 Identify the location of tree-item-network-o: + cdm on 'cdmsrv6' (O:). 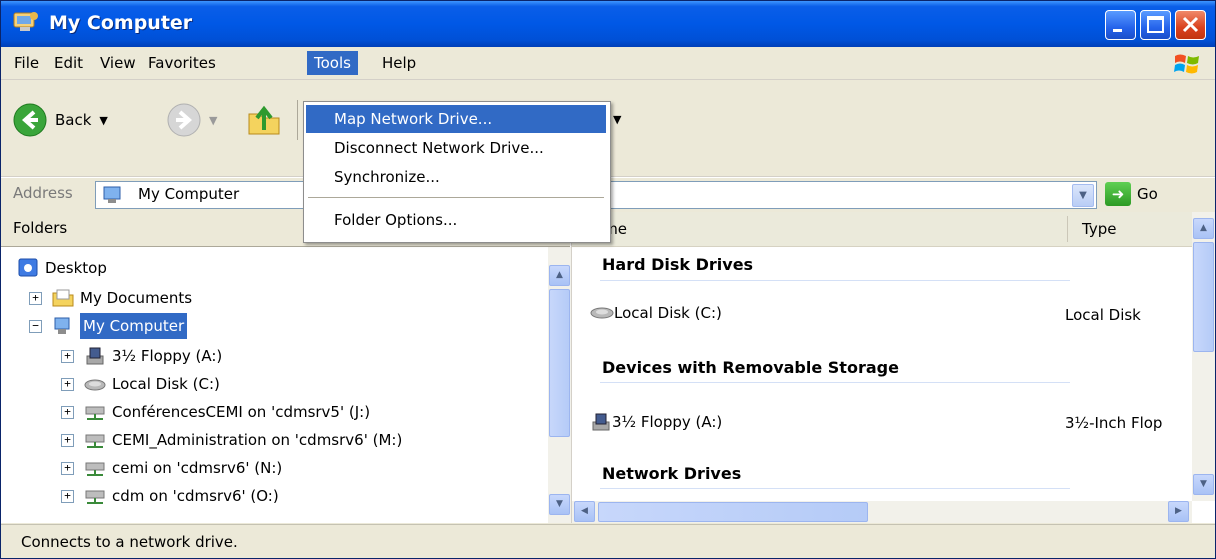
(170, 496).